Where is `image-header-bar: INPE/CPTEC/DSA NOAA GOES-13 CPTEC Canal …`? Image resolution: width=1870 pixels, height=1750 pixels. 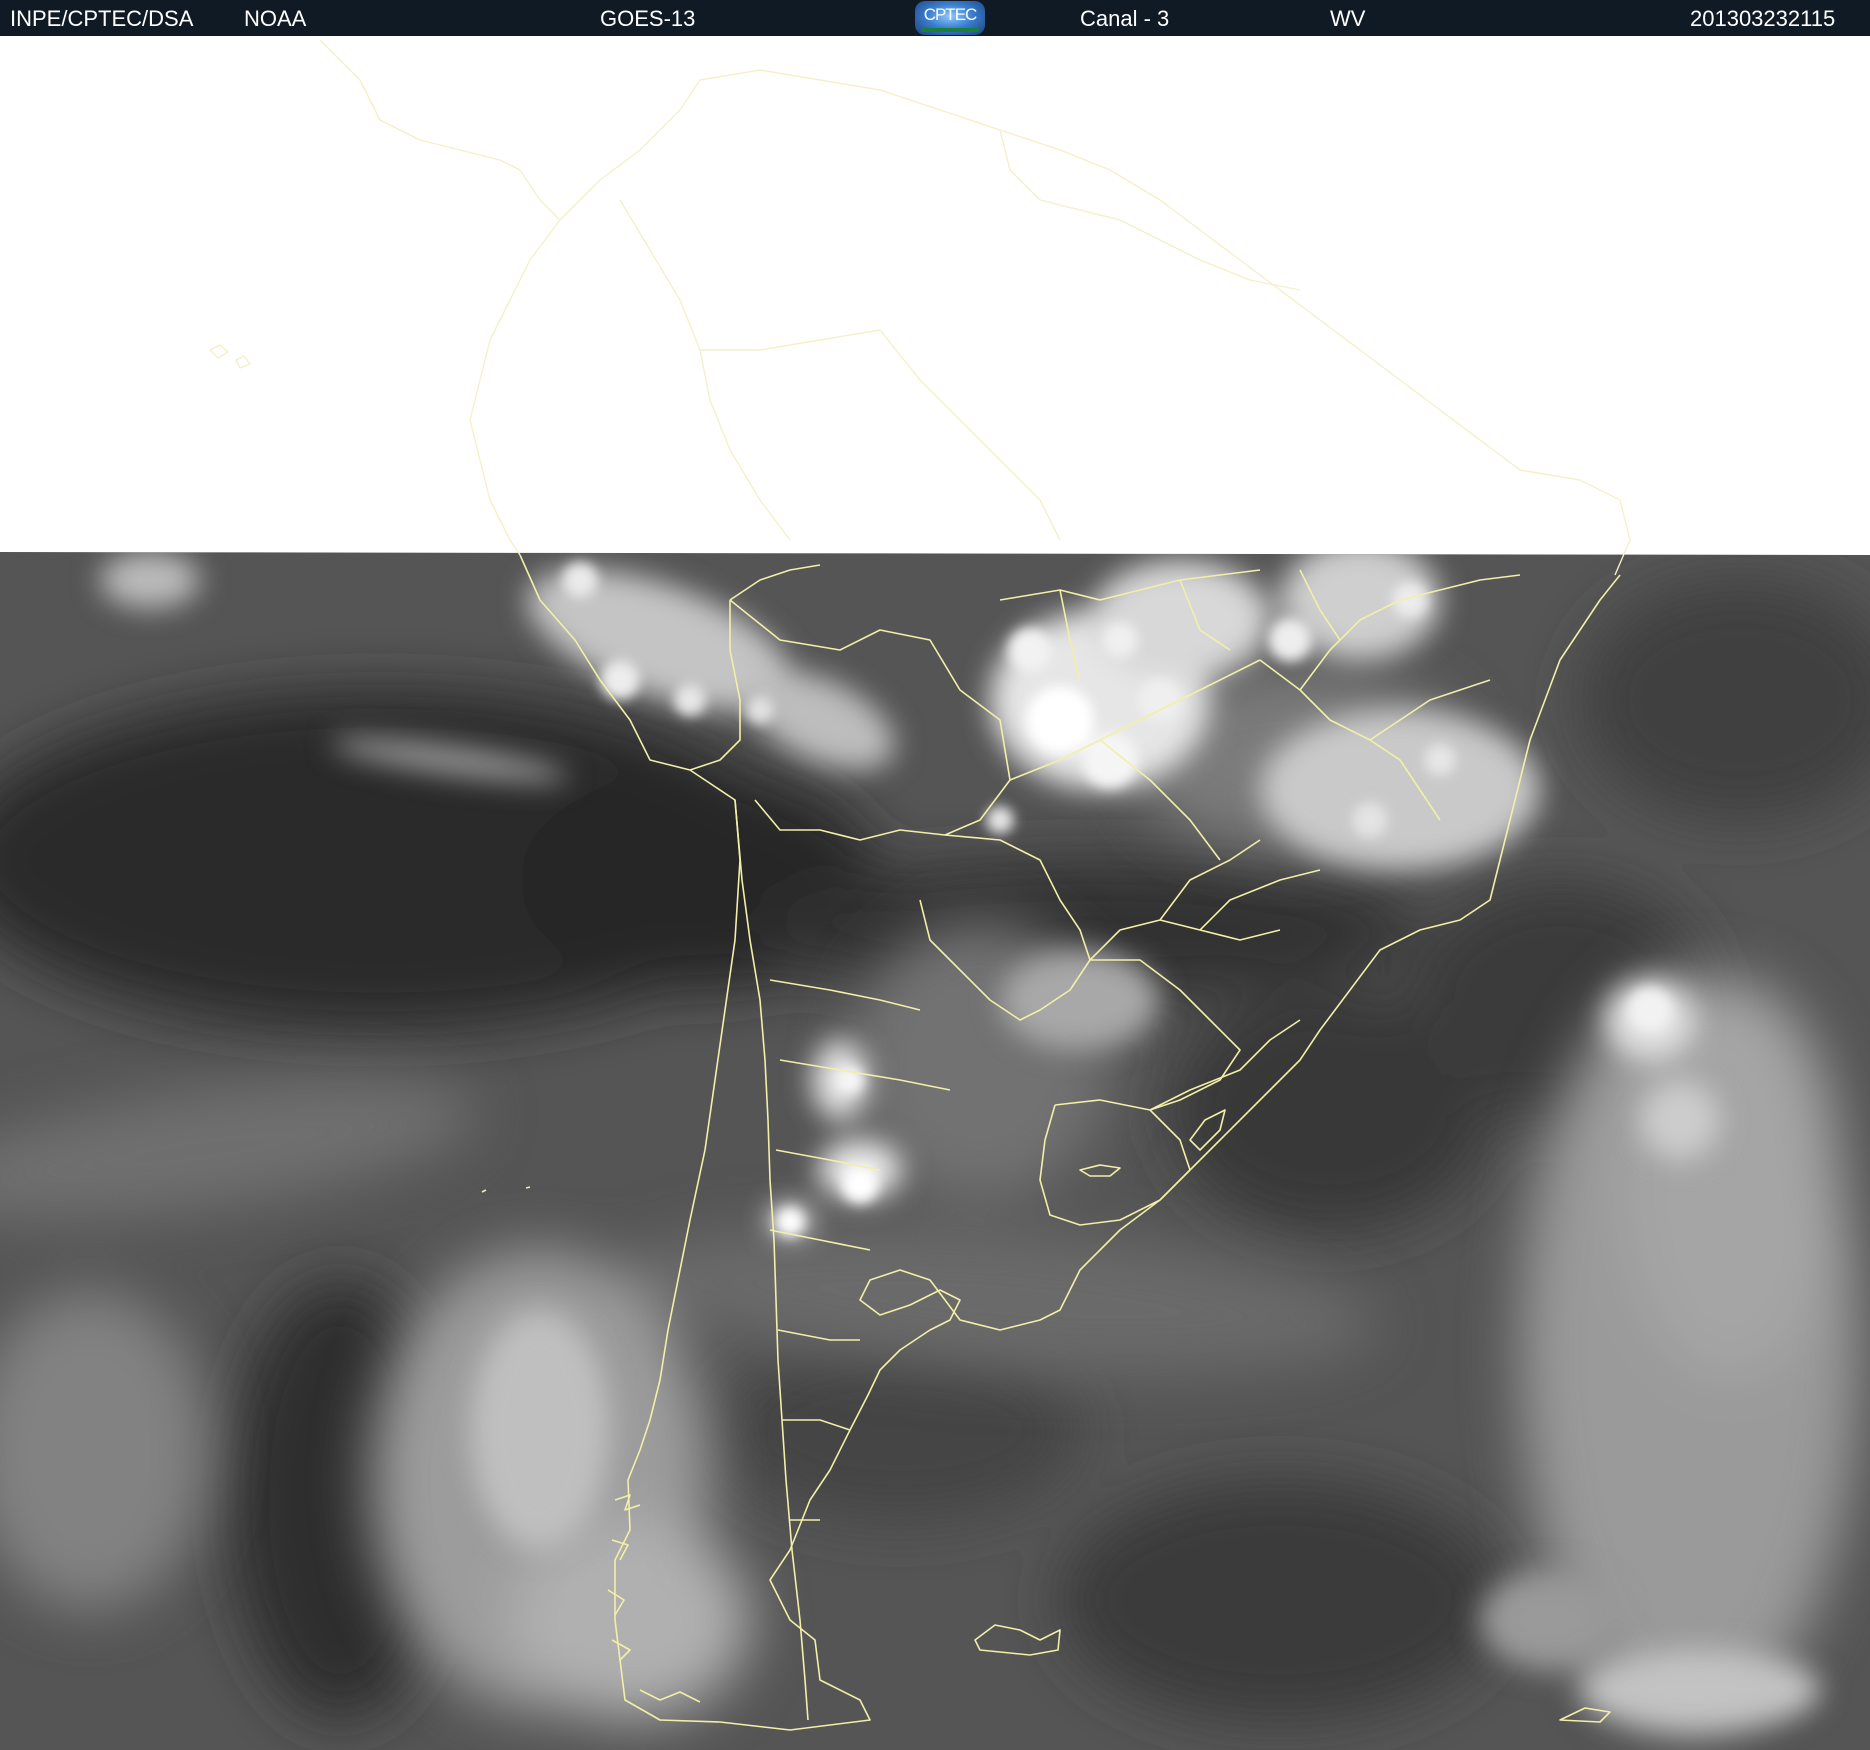 image-header-bar: INPE/CPTEC/DSA NOAA GOES-13 CPTEC Canal … is located at coordinates (935, 18).